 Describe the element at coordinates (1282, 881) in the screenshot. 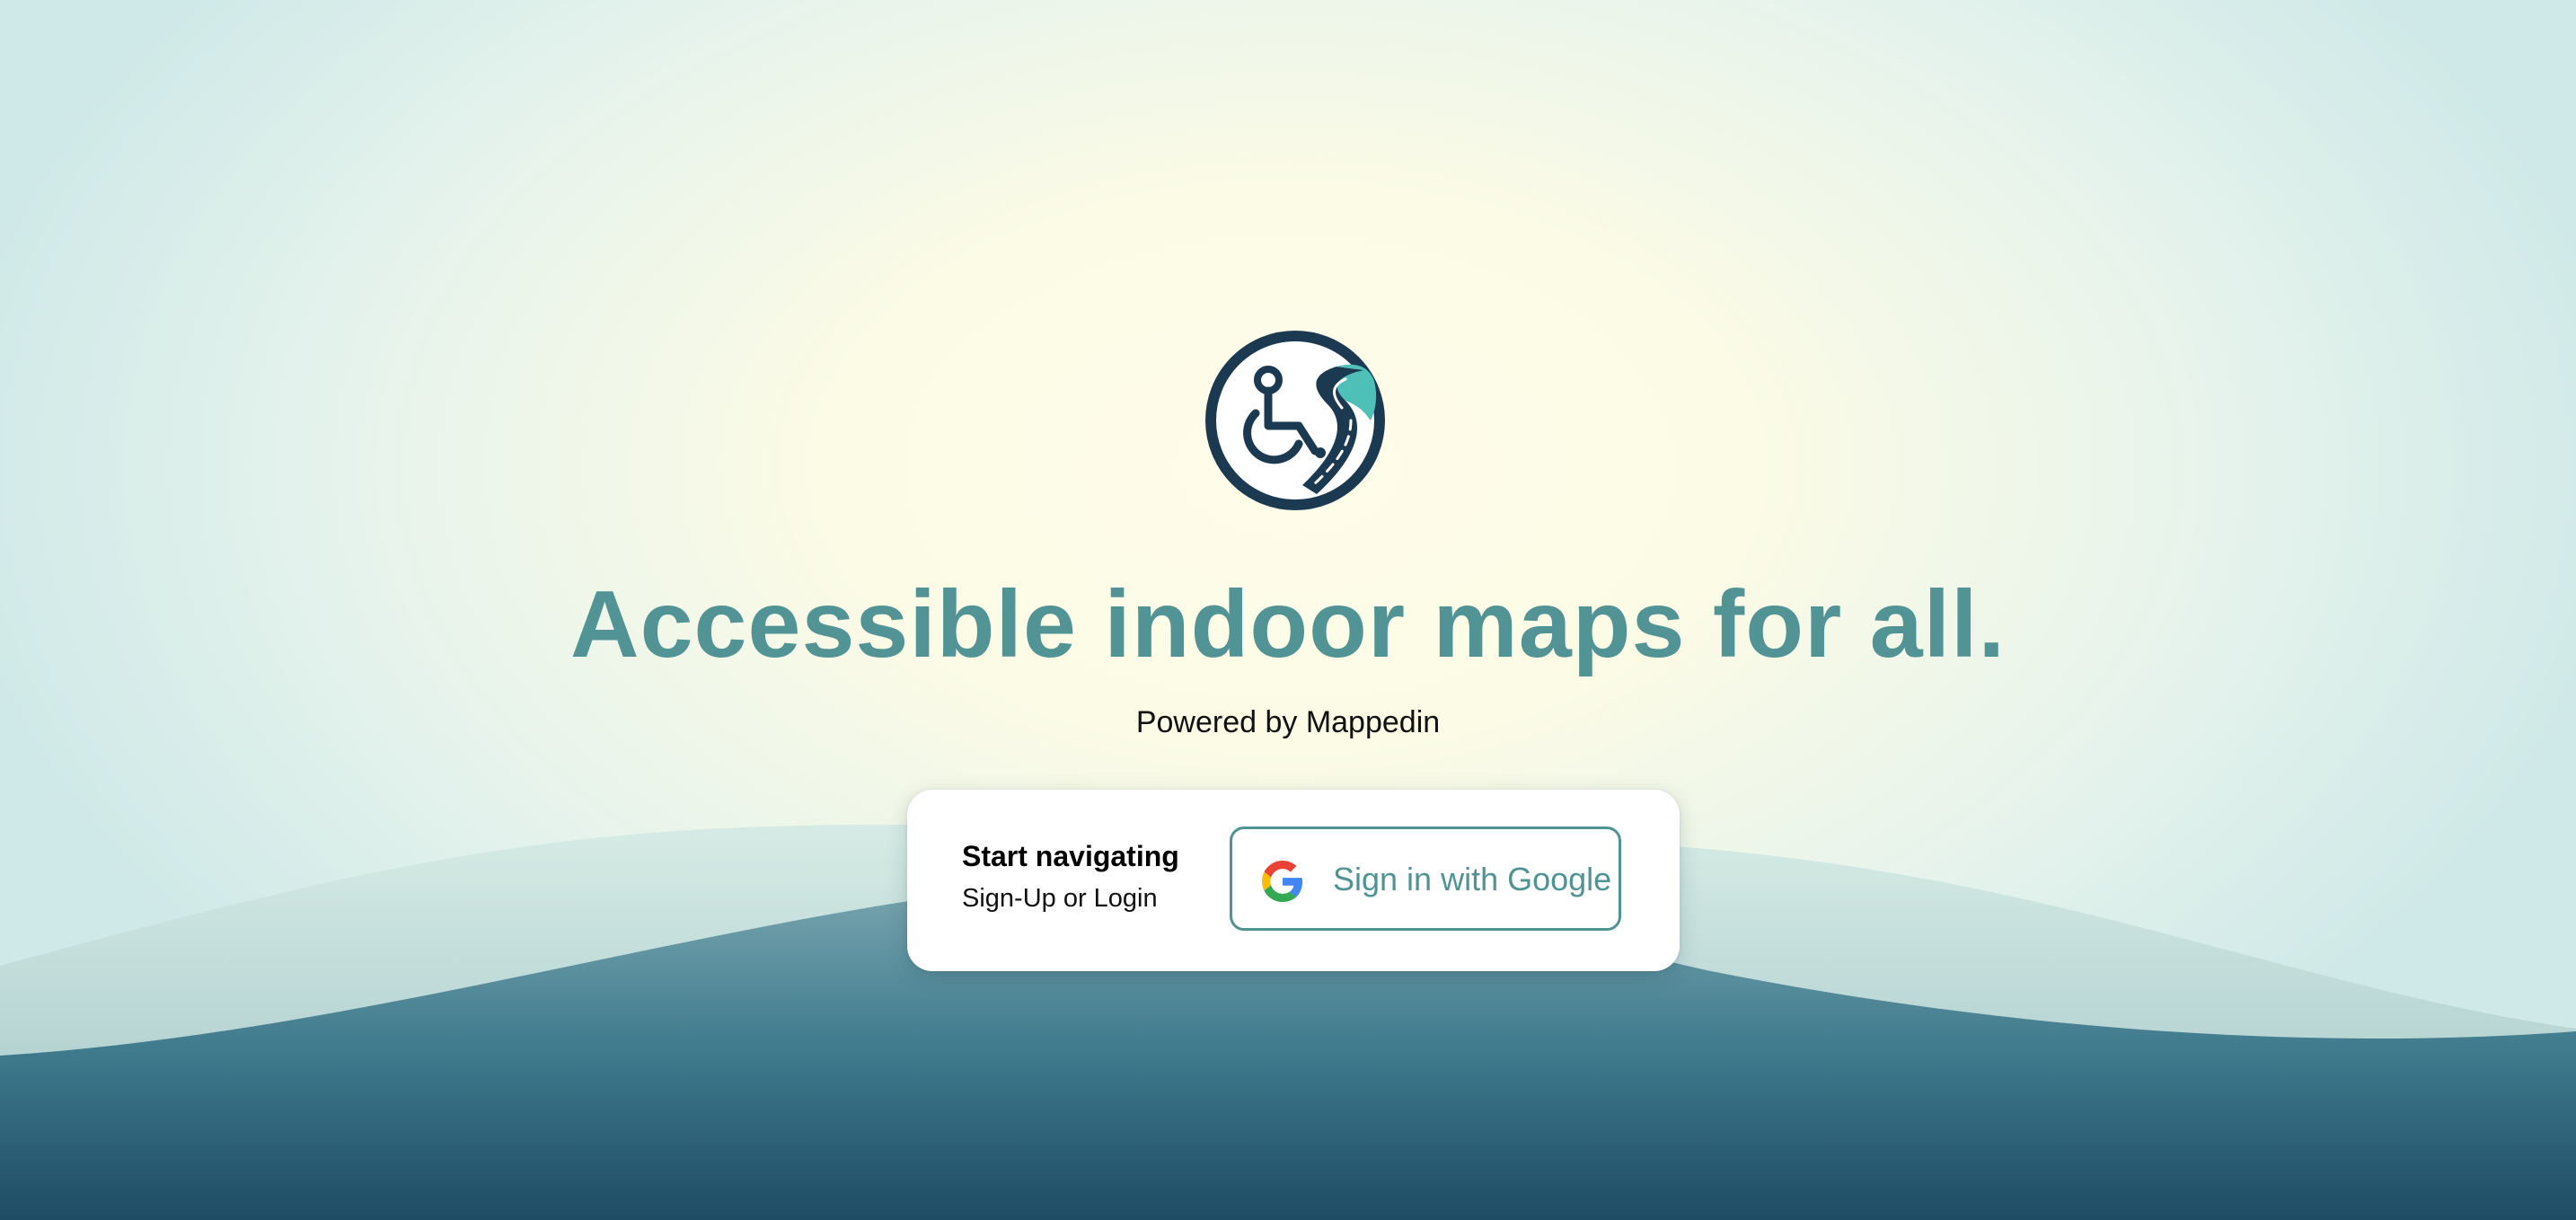

I see `google-icon` at that location.